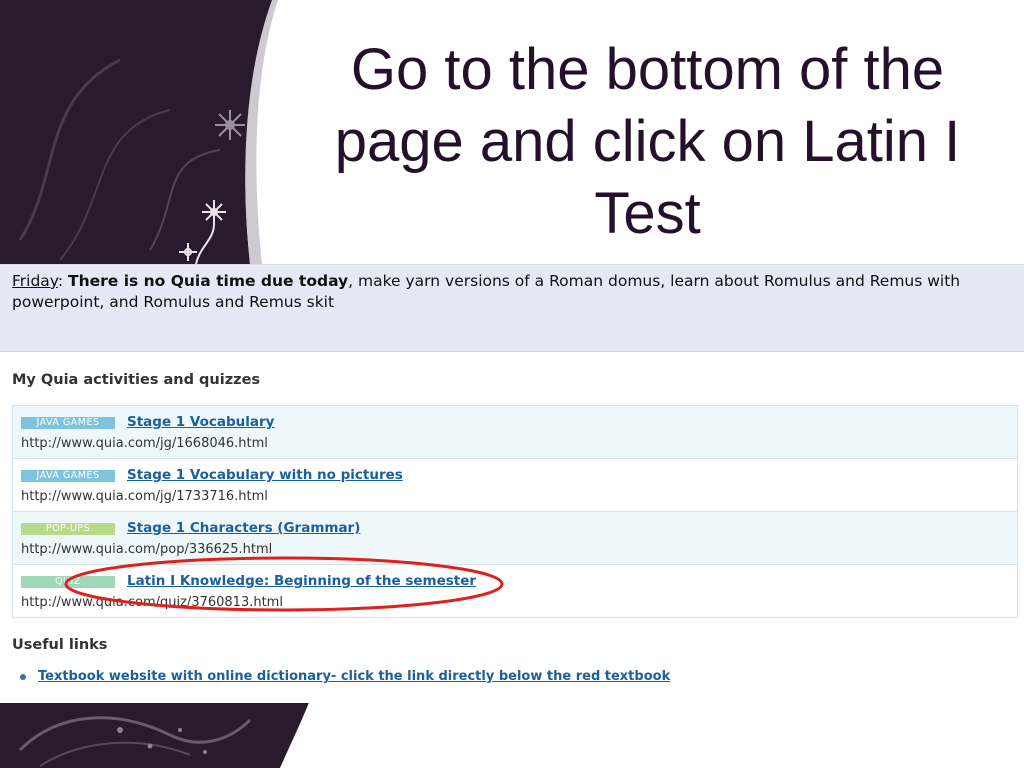 This screenshot has height=768, width=1024. I want to click on activity-url: http://www.quia.com/pop/336625.html, so click(147, 549).